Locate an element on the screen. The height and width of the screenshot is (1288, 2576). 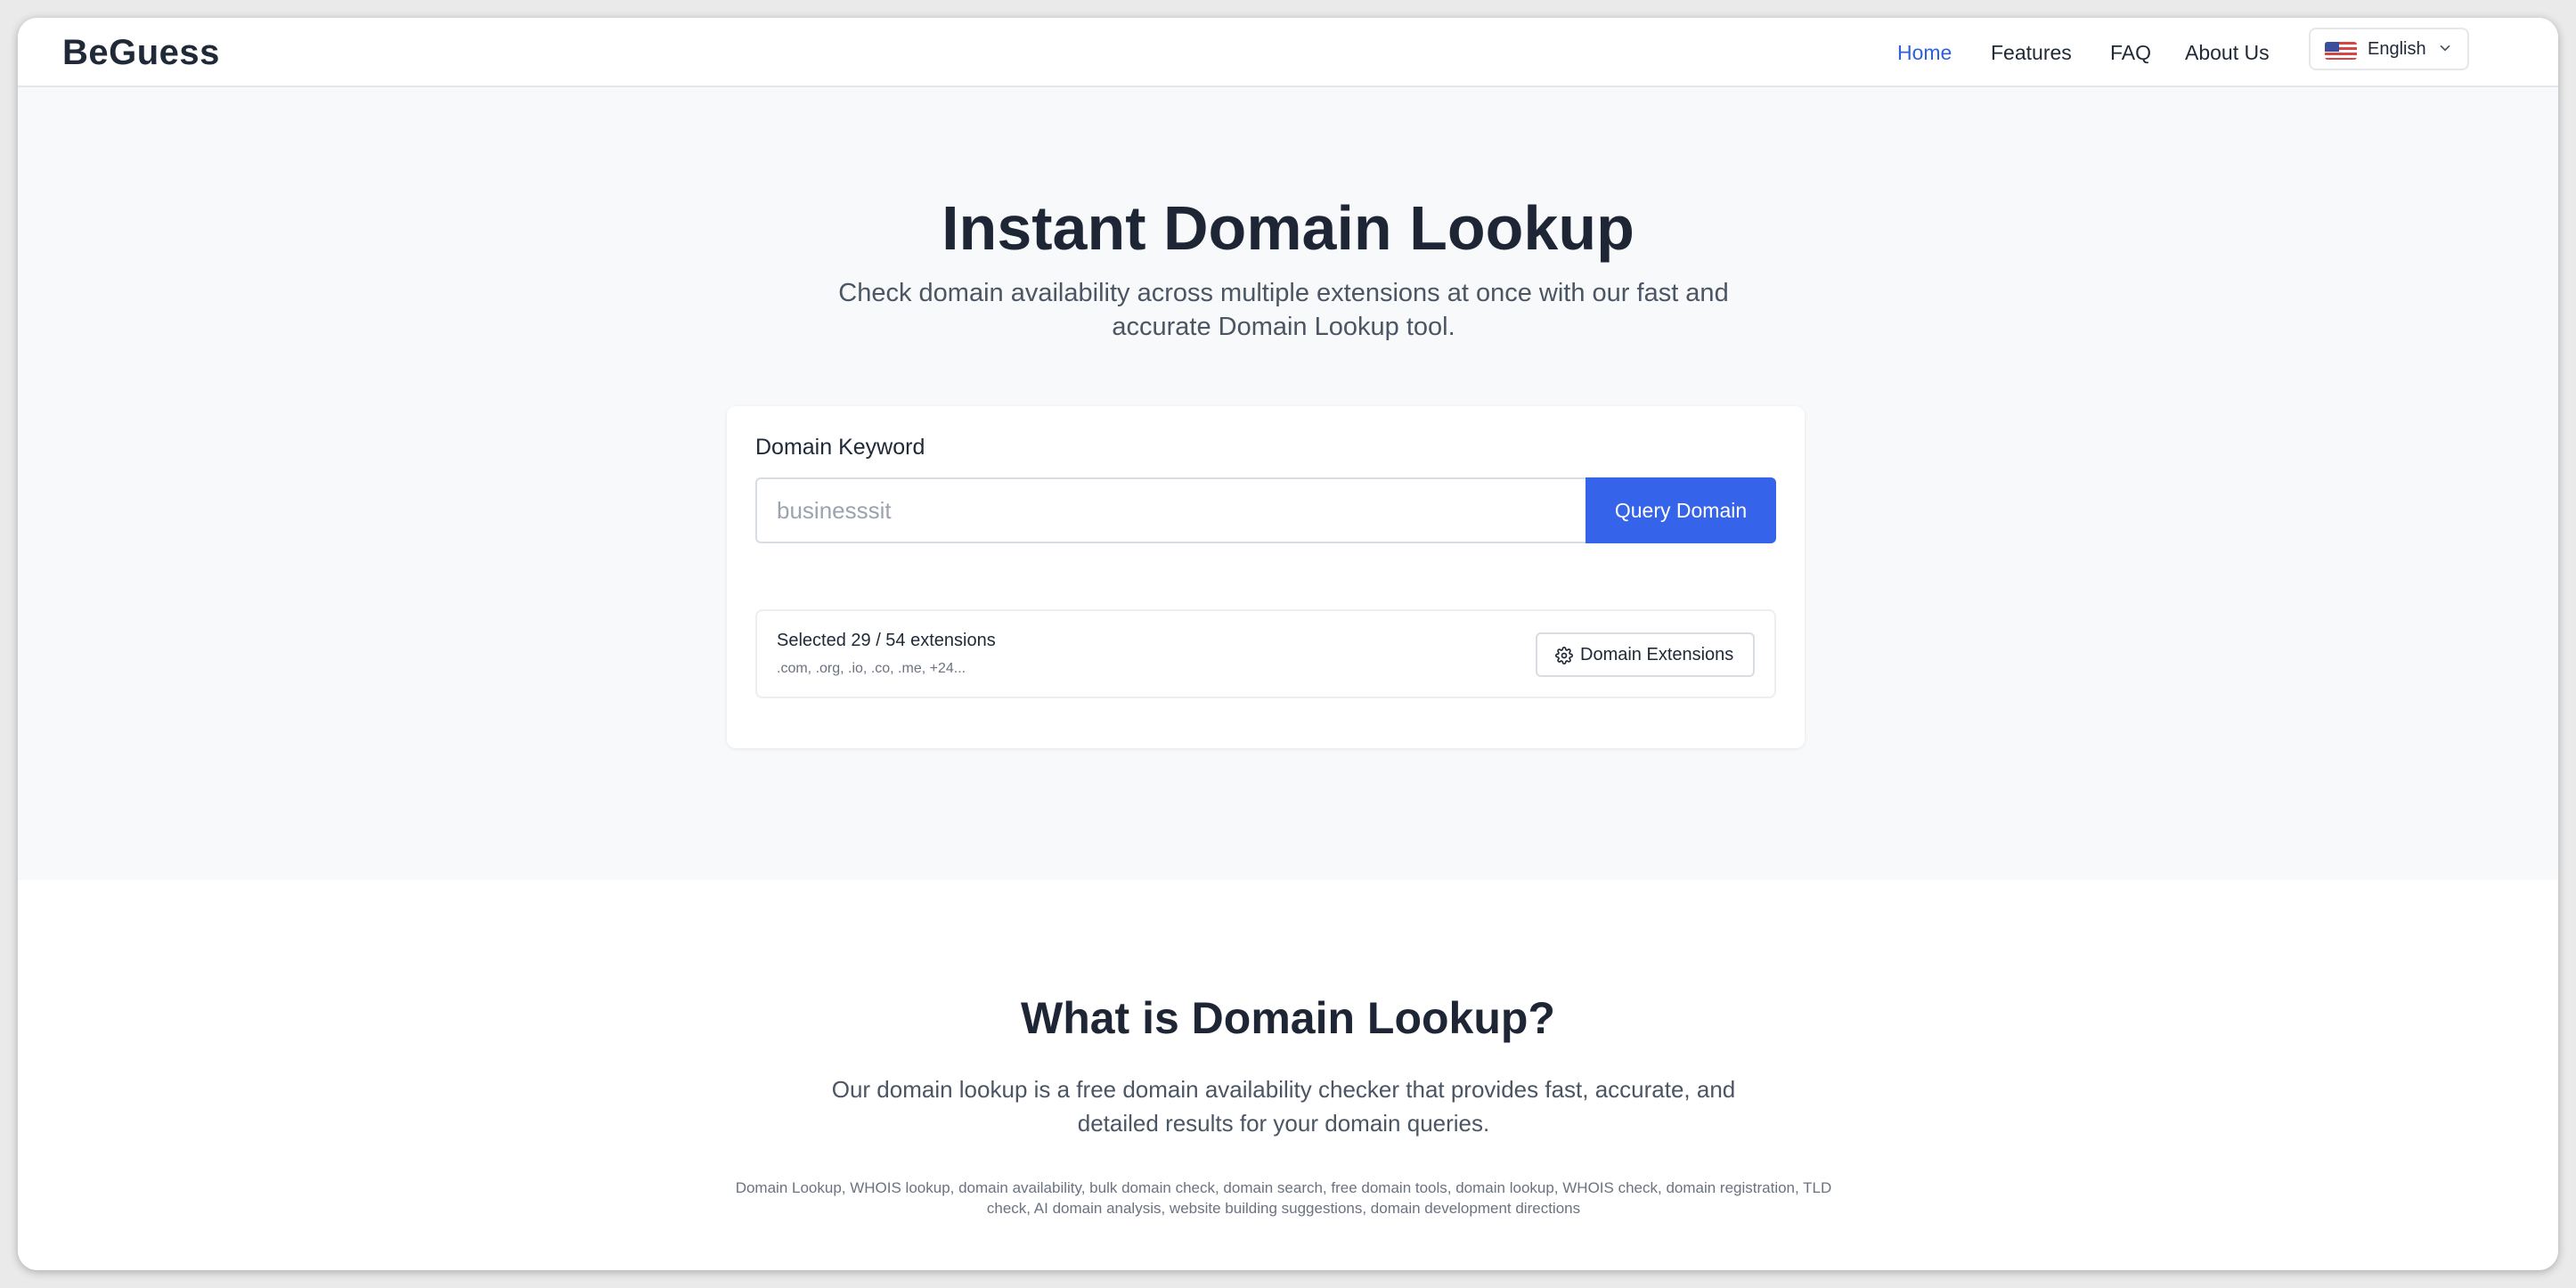
nav-faq: FAQ is located at coordinates (2131, 53).